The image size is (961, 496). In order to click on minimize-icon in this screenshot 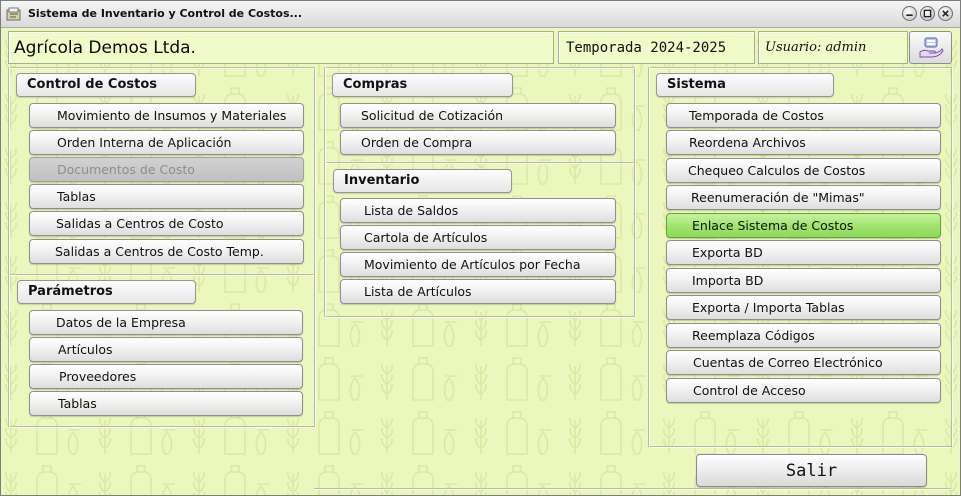, I will do `click(909, 13)`.